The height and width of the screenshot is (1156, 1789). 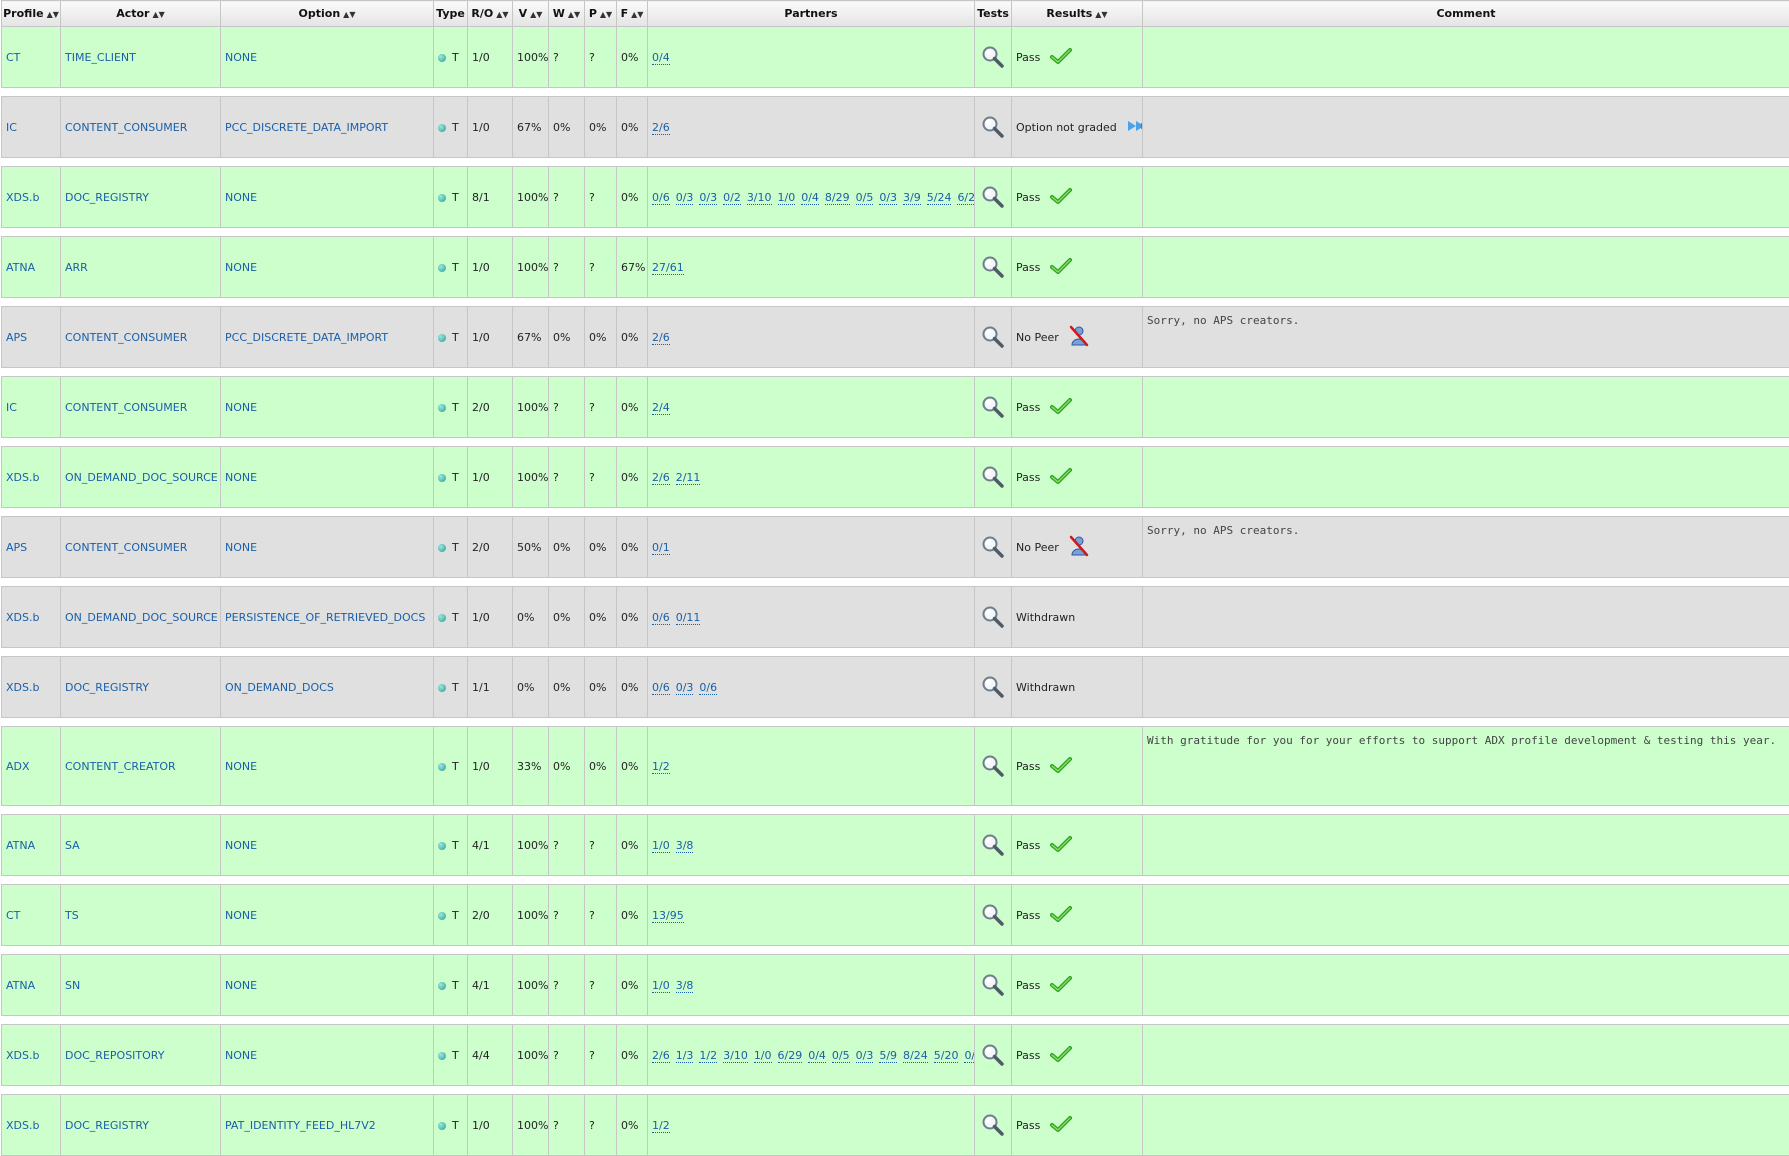 What do you see at coordinates (114, 1055) in the screenshot?
I see `actor-link: DOC_REPOSITORY` at bounding box center [114, 1055].